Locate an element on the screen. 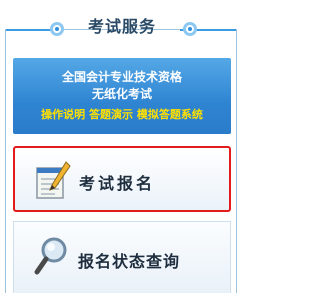 Image resolution: width=320 pixels, height=293 pixels. panel-title: 考试服务 is located at coordinates (121, 26).